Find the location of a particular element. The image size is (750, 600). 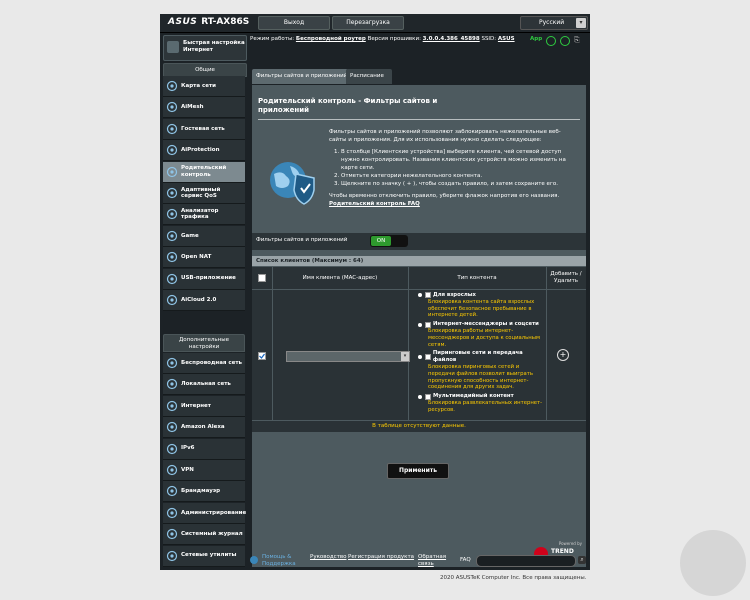

category-multimedia: Мультимедийный контент is located at coordinates (482, 396).